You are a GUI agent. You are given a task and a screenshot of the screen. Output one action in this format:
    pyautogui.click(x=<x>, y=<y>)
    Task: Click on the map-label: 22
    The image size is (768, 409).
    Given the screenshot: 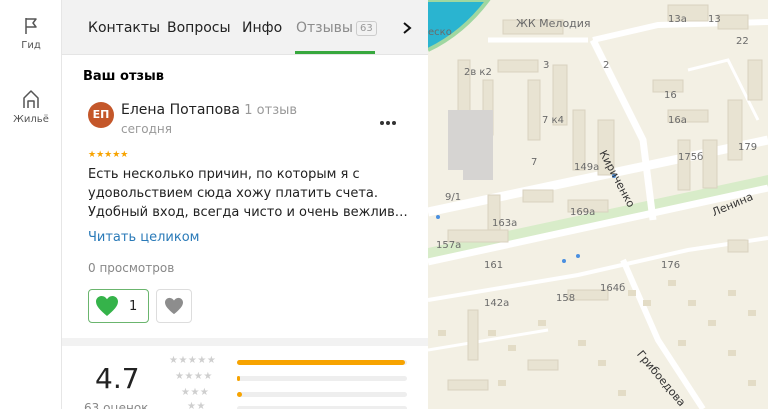 What is the action you would take?
    pyautogui.click(x=742, y=41)
    